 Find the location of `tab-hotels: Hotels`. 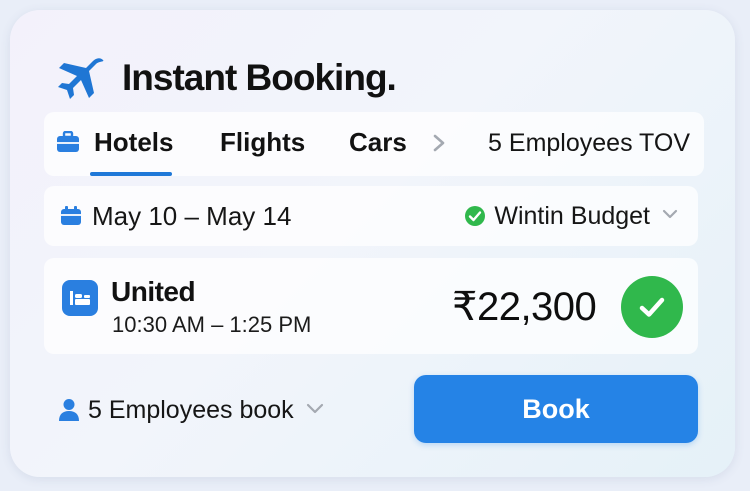

tab-hotels: Hotels is located at coordinates (114, 142).